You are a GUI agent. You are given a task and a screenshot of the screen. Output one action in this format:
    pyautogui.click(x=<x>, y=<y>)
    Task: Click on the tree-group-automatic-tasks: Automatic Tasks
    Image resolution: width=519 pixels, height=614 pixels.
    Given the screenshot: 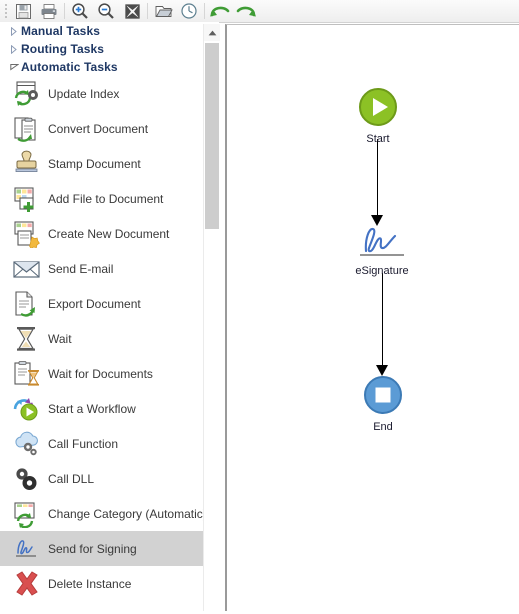 What is the action you would take?
    pyautogui.click(x=109, y=67)
    